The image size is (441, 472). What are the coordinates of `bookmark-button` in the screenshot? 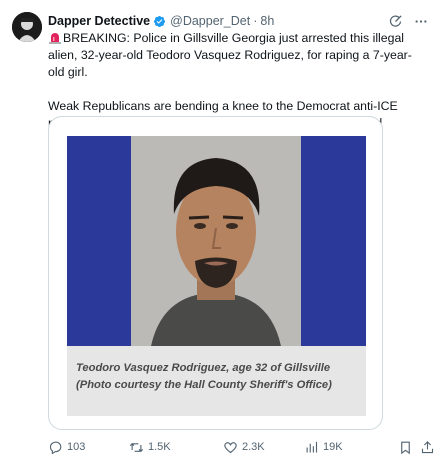 It's located at (405, 447).